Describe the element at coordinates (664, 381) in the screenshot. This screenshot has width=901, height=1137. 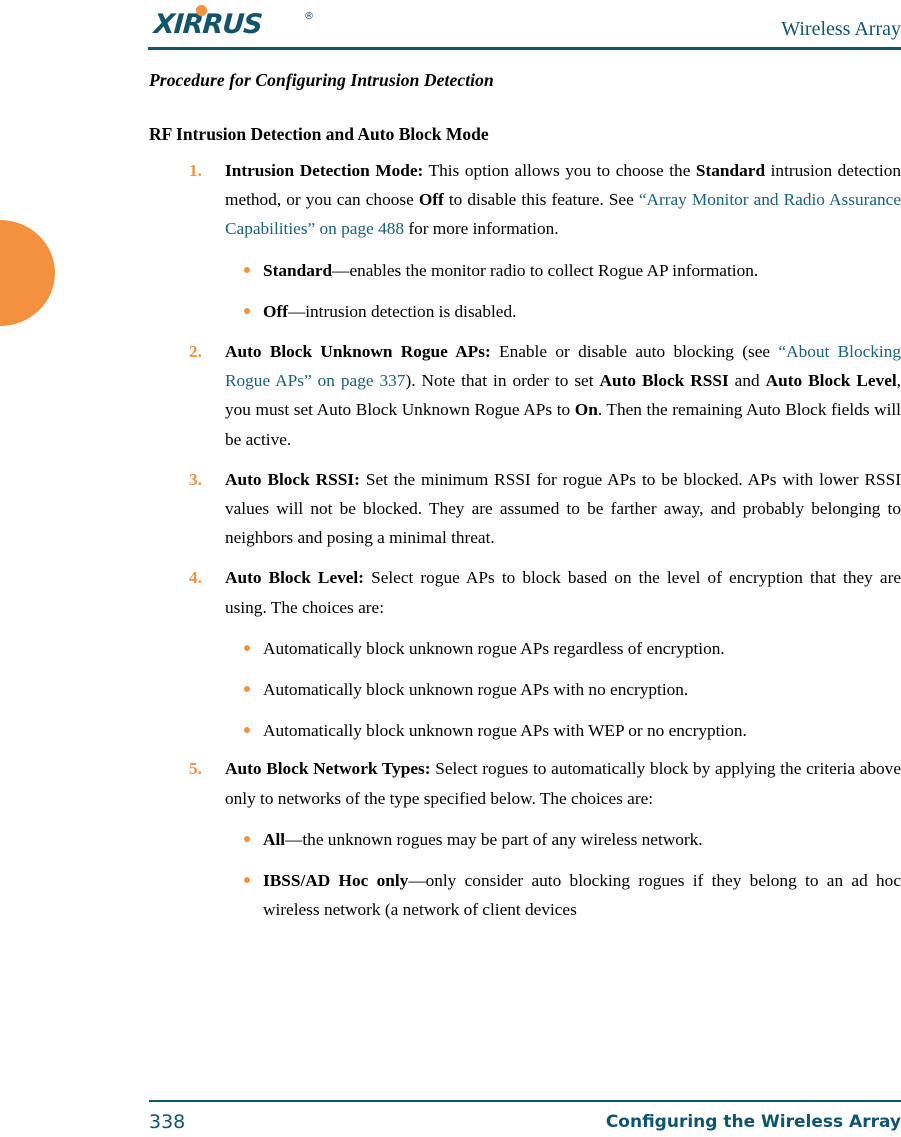
I see `item-emphasis: Auto Block RSSI` at that location.